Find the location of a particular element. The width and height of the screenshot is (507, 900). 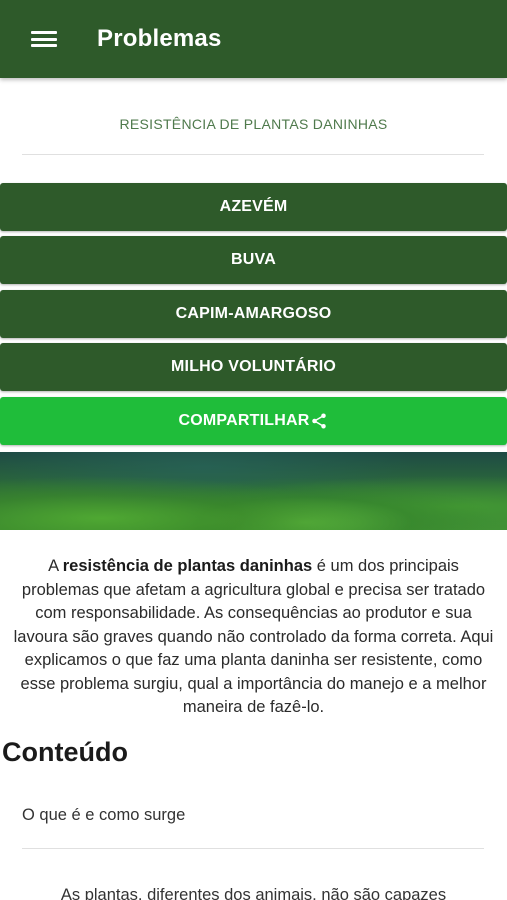

share-button-label: COMPARTILHAR is located at coordinates (244, 420).